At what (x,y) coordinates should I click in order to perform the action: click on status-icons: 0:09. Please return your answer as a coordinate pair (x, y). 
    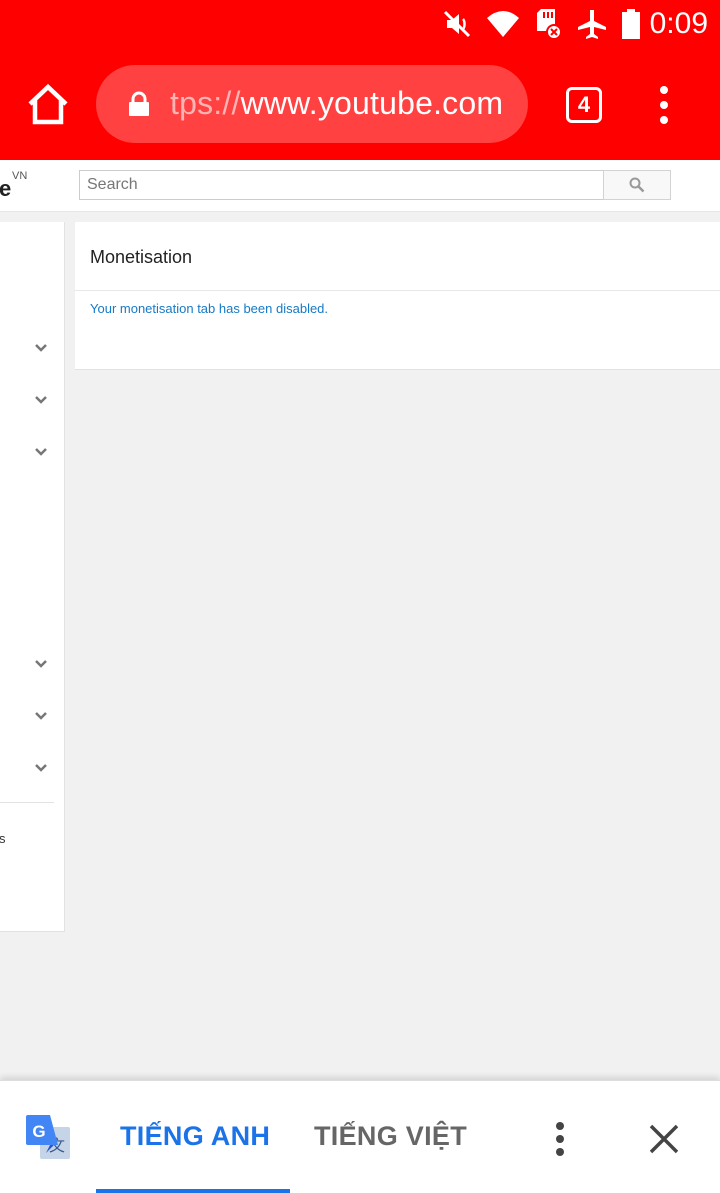
    Looking at the image, I should click on (575, 24).